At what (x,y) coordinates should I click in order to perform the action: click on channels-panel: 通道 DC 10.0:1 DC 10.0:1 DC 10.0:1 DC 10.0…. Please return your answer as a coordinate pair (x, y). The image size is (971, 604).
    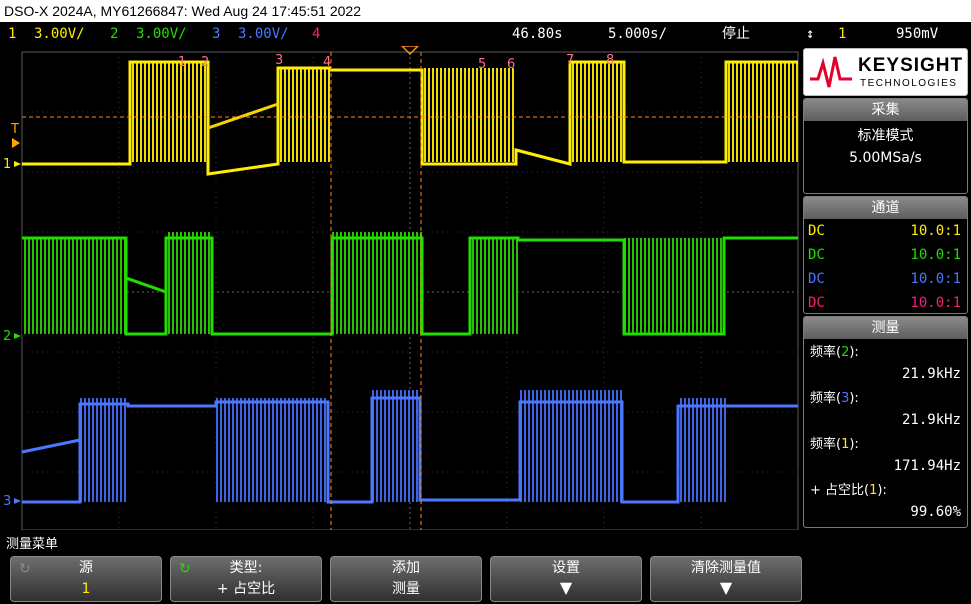
    Looking at the image, I should click on (885, 255).